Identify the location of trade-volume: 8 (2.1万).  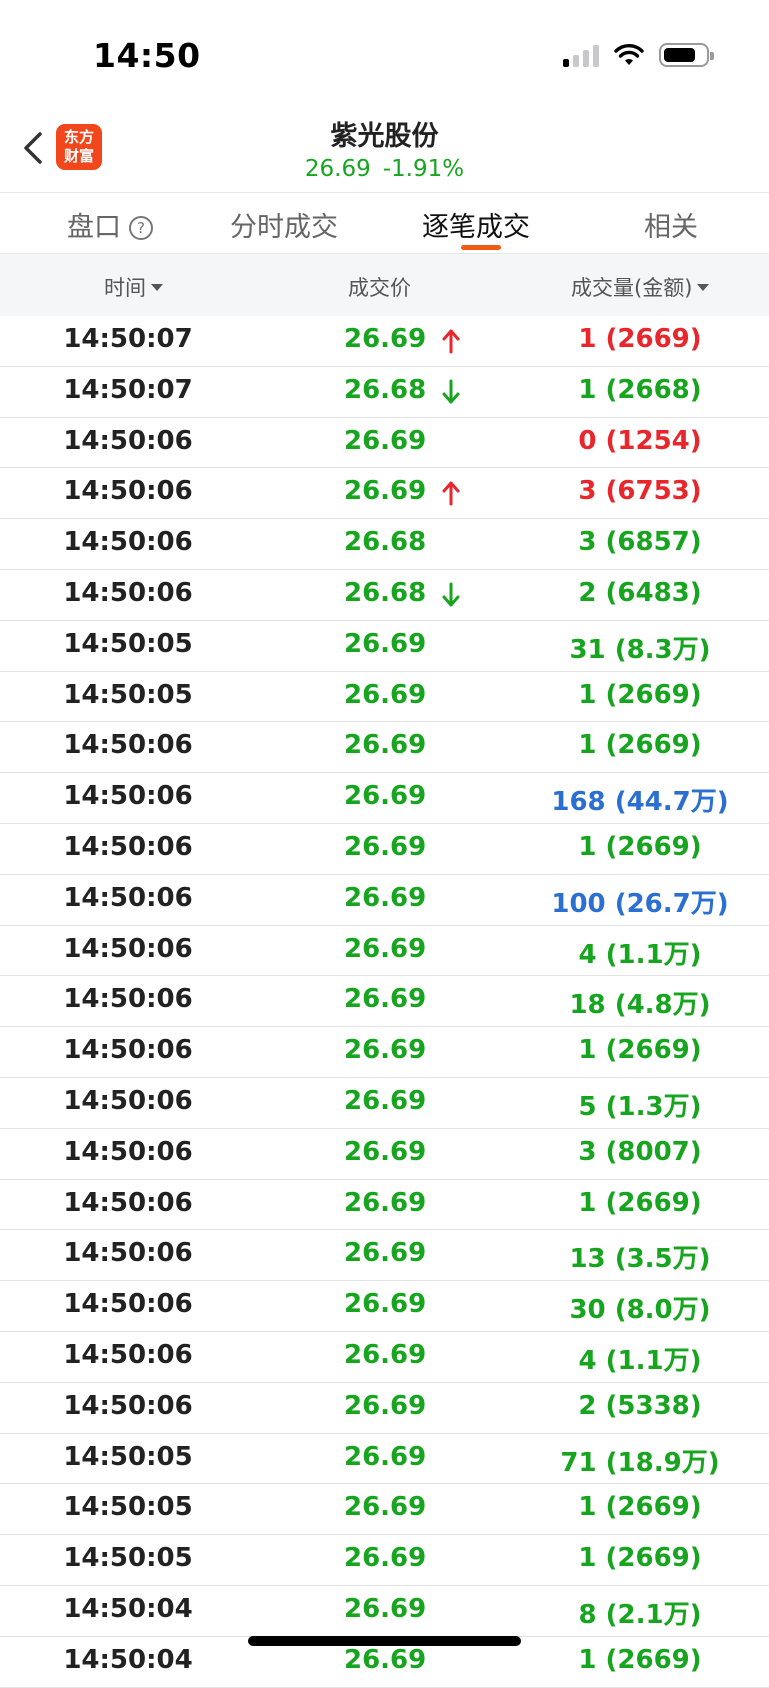
(640, 1614).